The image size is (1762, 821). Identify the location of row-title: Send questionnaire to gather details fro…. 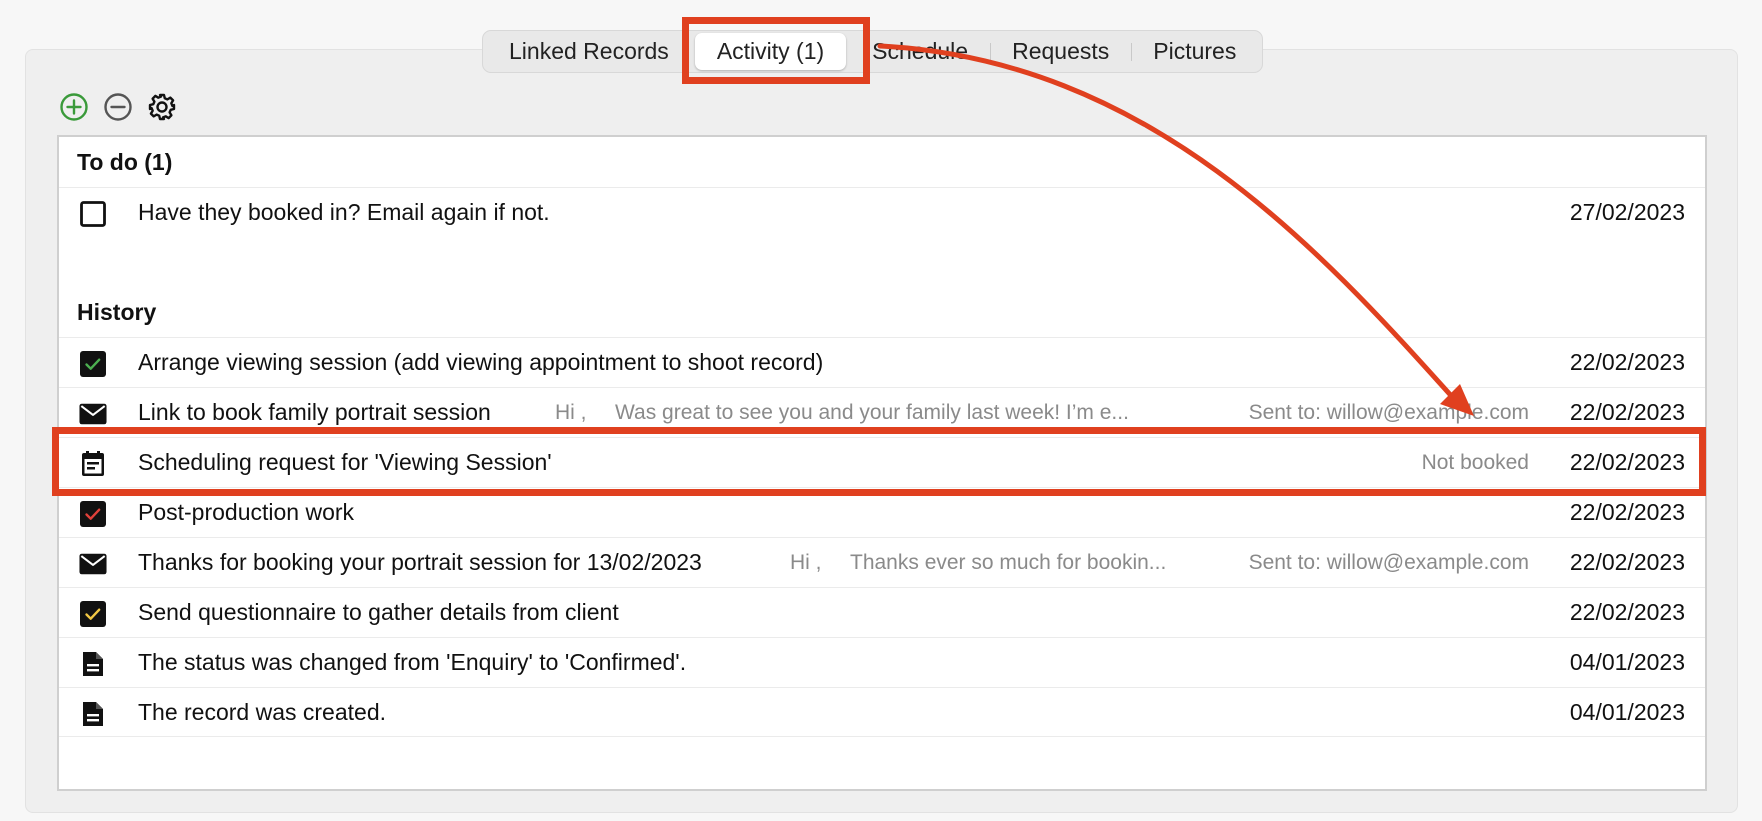
(378, 612).